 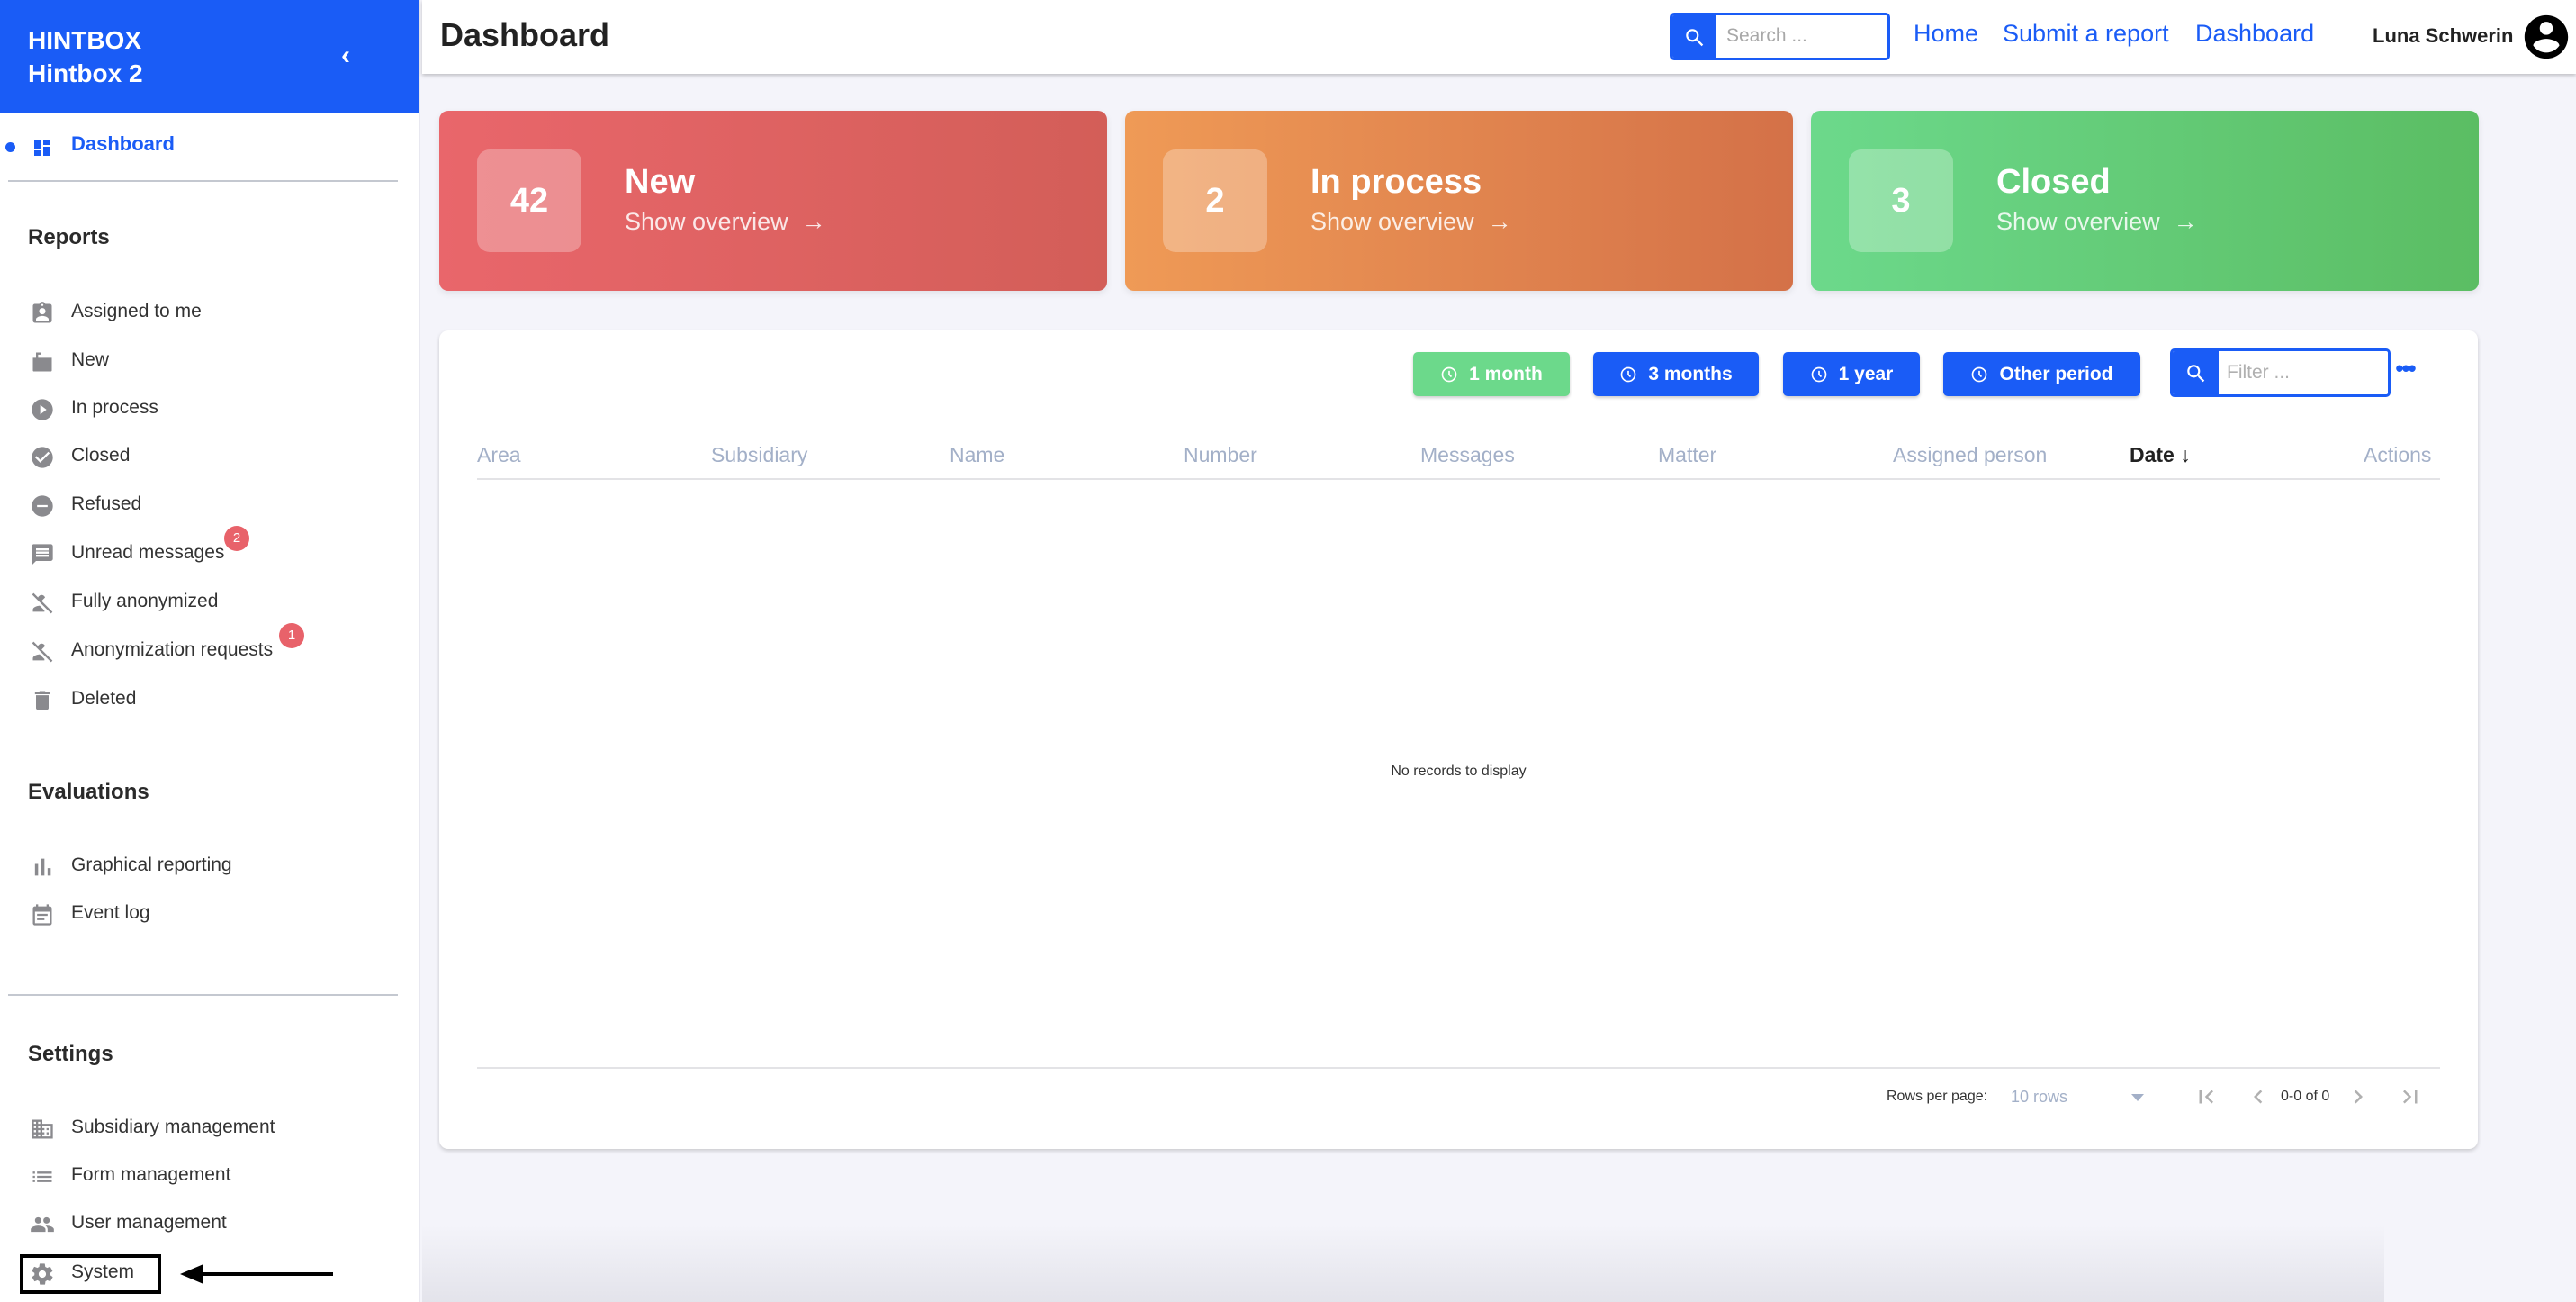 What do you see at coordinates (69, 237) in the screenshot?
I see `section-title-reports: Reports` at bounding box center [69, 237].